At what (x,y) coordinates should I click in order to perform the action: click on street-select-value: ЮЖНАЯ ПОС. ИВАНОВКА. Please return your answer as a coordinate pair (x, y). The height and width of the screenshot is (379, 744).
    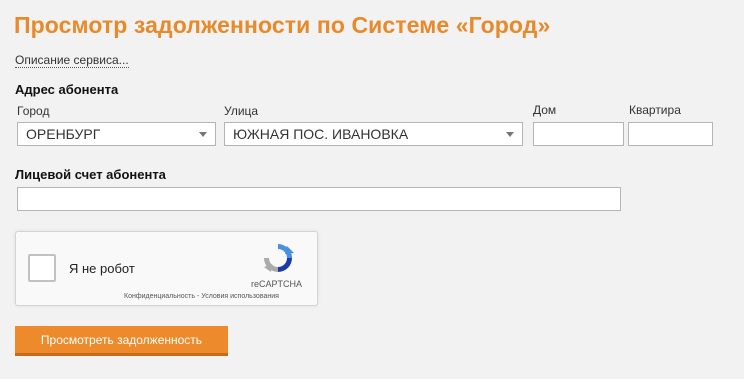
    Looking at the image, I should click on (321, 134).